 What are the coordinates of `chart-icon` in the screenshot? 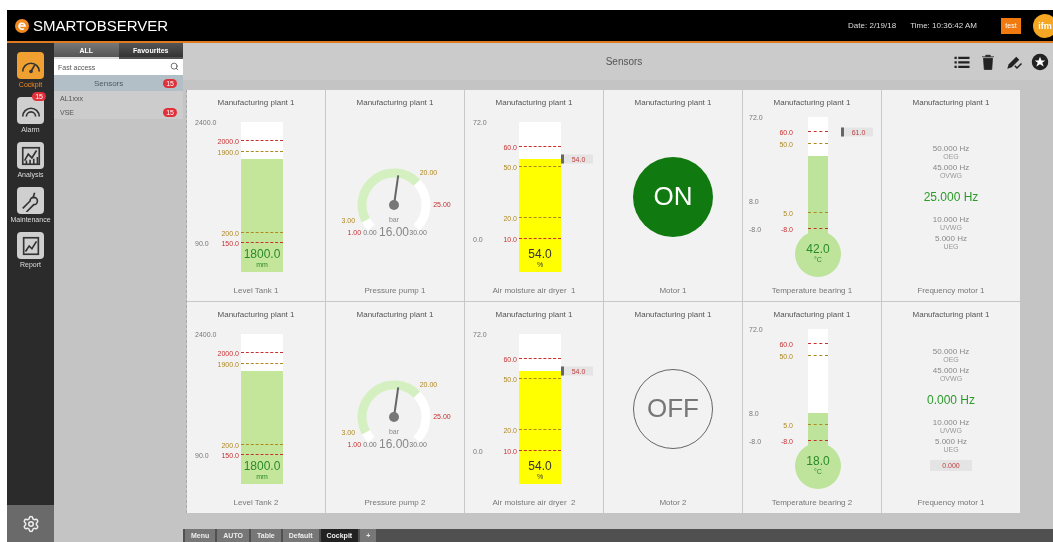 It's located at (30, 155).